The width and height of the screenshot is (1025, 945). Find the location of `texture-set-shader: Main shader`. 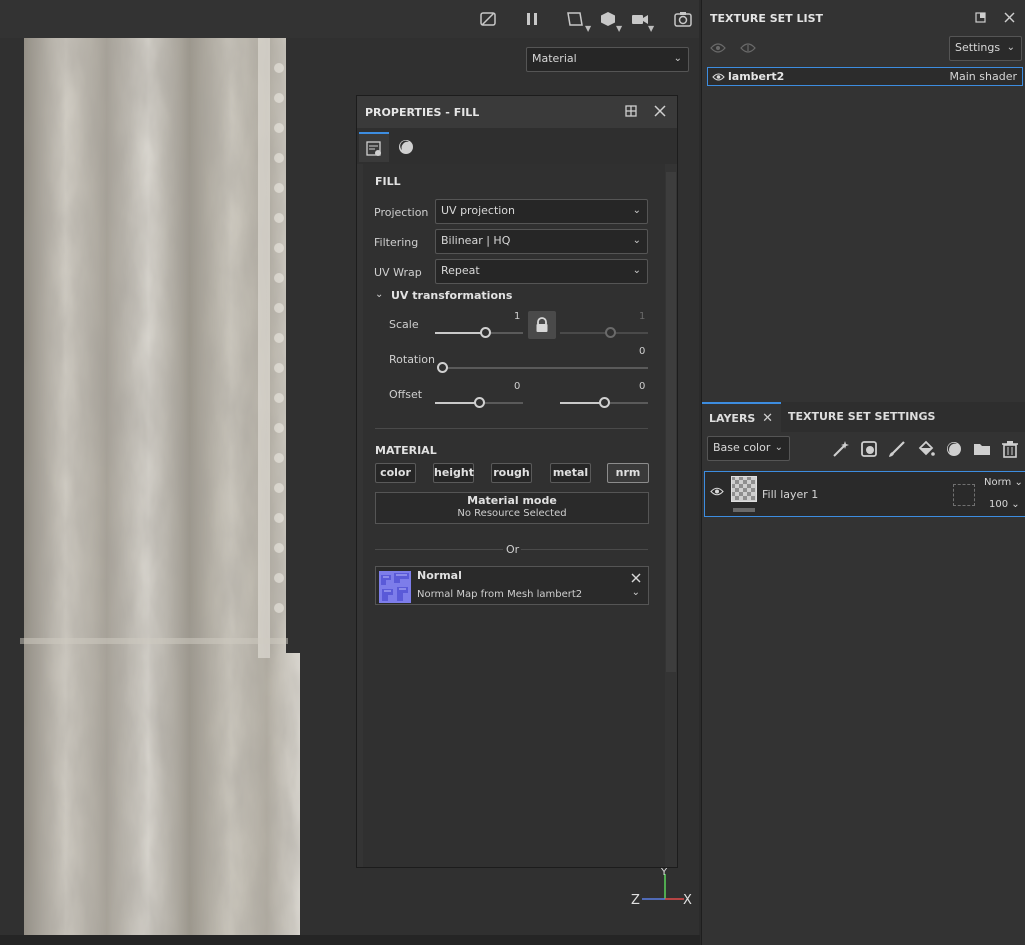

texture-set-shader: Main shader is located at coordinates (983, 76).